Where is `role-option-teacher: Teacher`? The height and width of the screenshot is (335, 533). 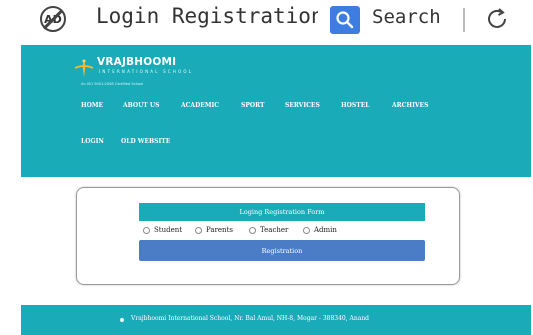 role-option-teacher: Teacher is located at coordinates (268, 230).